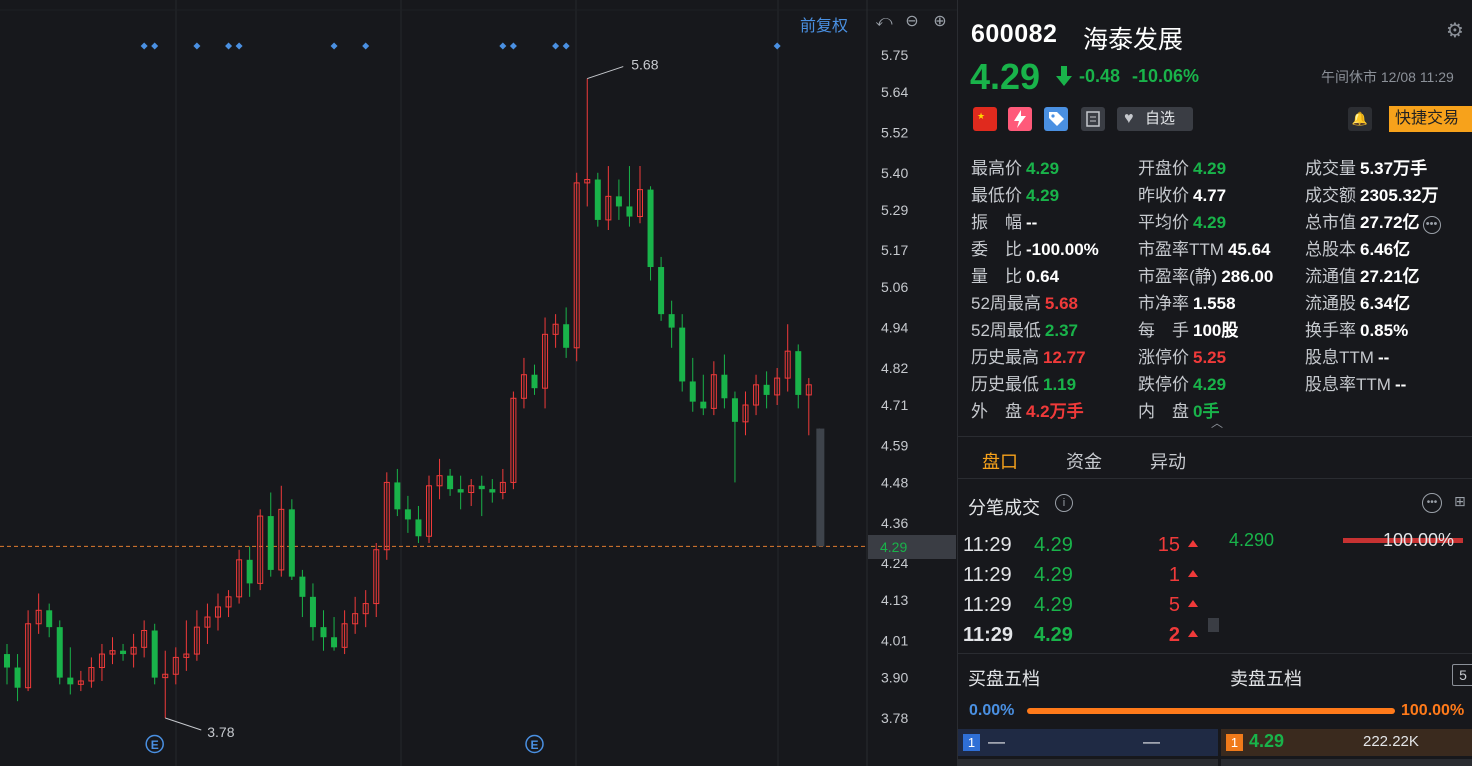 The width and height of the screenshot is (1472, 766). I want to click on tick-volume: 5, so click(1174, 605).